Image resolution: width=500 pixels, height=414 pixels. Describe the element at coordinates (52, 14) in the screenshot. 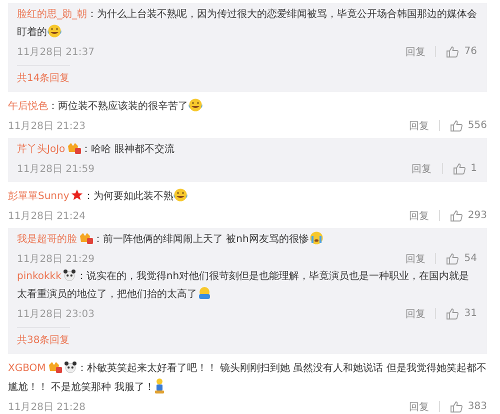

I see `username-link: 脸红的思_勋_朝` at that location.